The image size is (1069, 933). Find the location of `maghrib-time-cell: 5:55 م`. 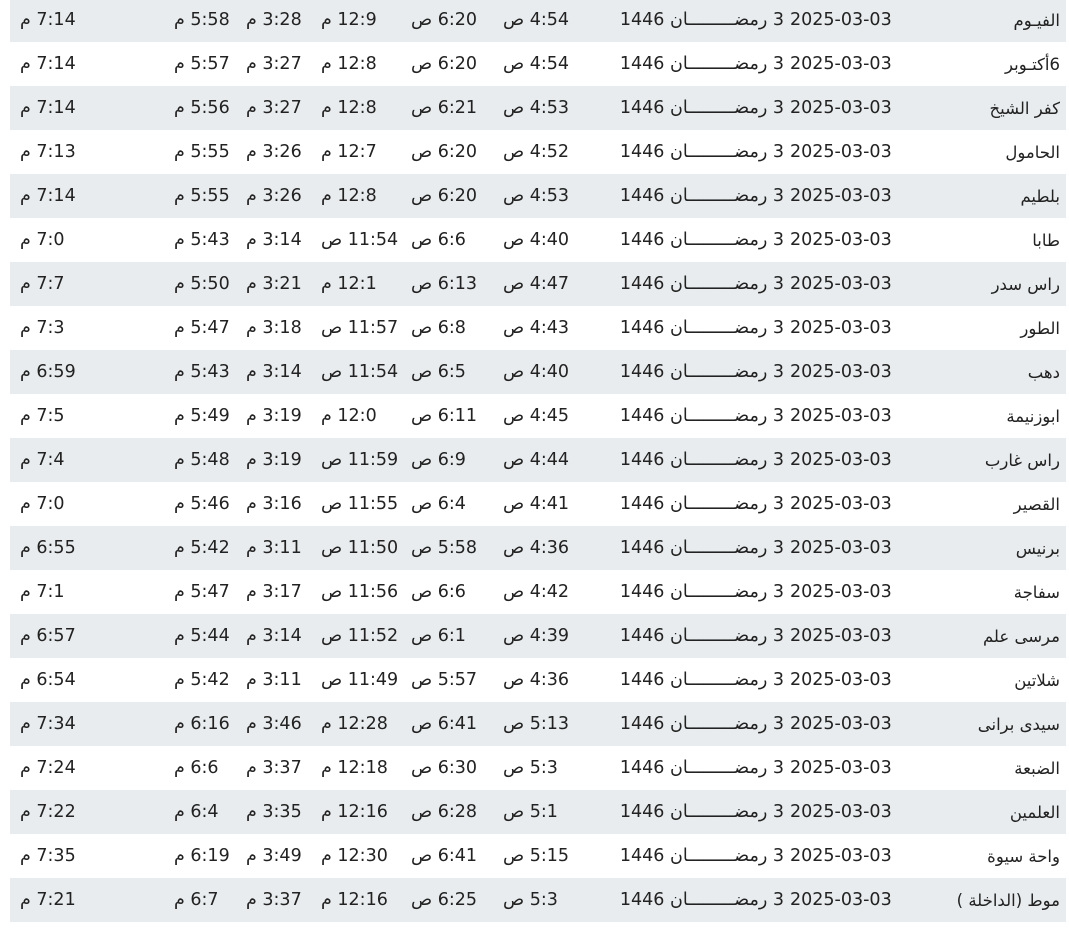

maghrib-time-cell: 5:55 م is located at coordinates (202, 152).